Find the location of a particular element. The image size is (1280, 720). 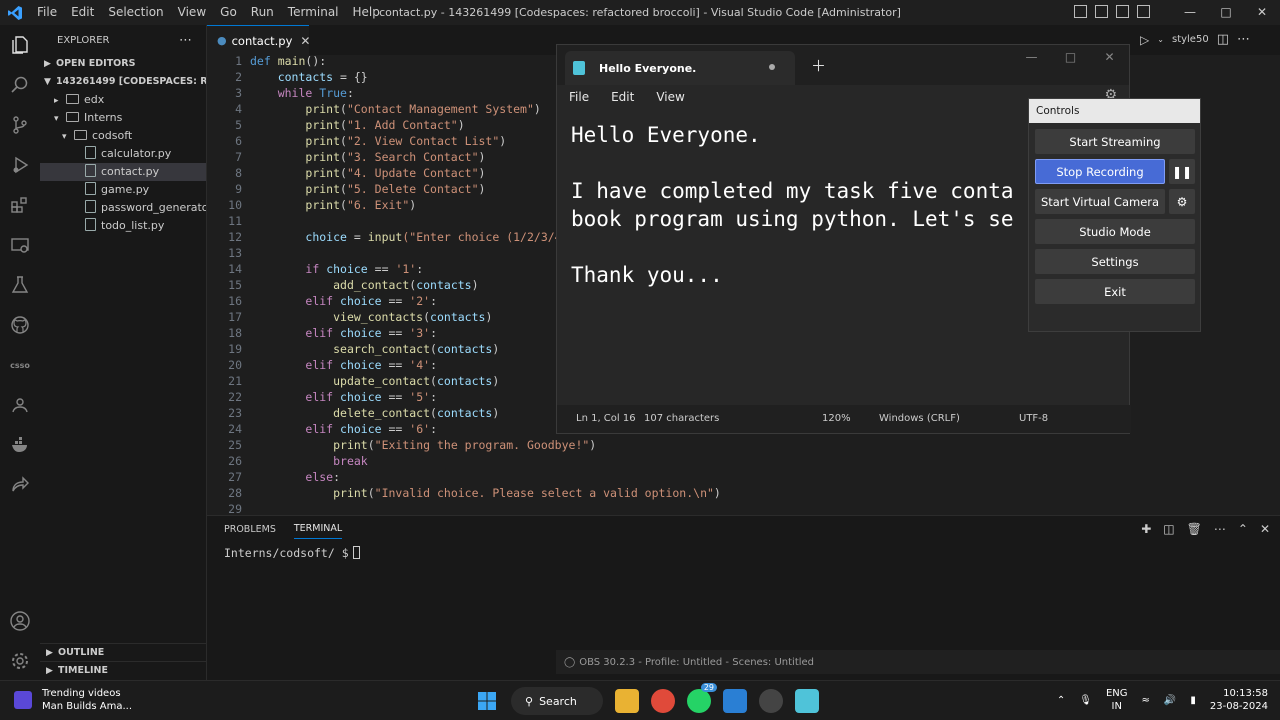

close-panel-icon: ✕ is located at coordinates (1265, 529).